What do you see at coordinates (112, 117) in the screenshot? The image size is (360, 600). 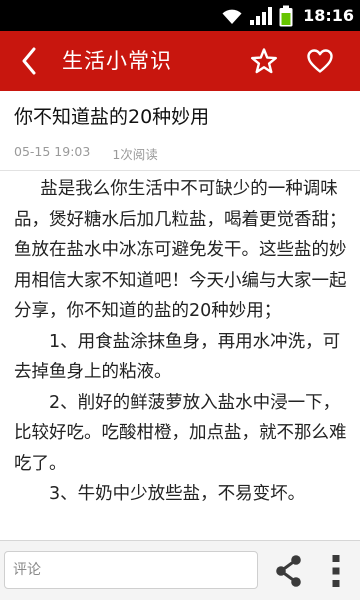 I see `article-title: 你不知道盐的20种妙用` at bounding box center [112, 117].